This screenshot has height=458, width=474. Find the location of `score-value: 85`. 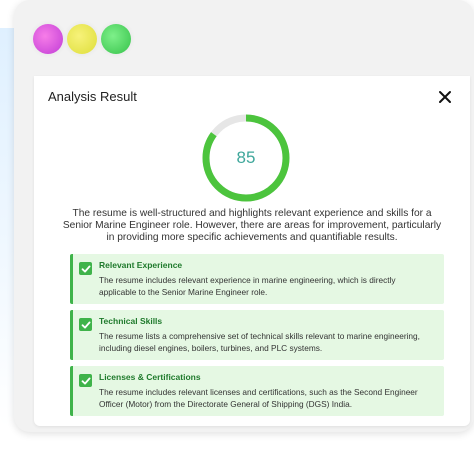

score-value: 85 is located at coordinates (246, 157).